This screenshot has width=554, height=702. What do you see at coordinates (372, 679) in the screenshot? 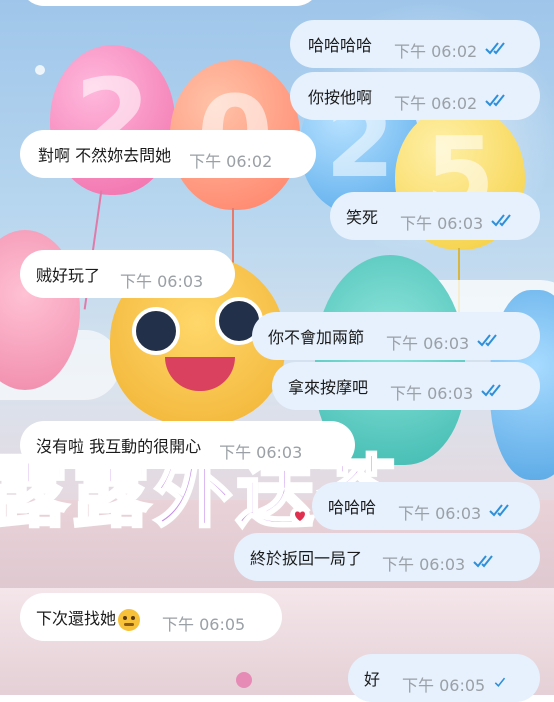
I see `message-text: 好` at bounding box center [372, 679].